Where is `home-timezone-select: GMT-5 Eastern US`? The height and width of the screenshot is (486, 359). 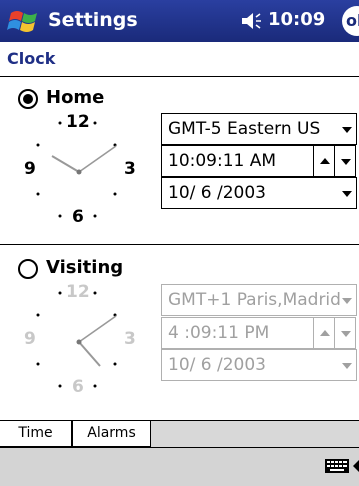
home-timezone-select: GMT-5 Eastern US is located at coordinates (259, 129).